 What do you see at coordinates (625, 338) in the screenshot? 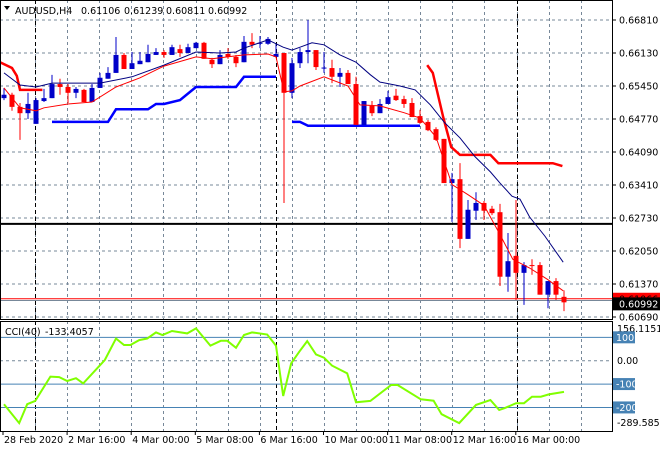
I see `cci-level-label: 100` at bounding box center [625, 338].